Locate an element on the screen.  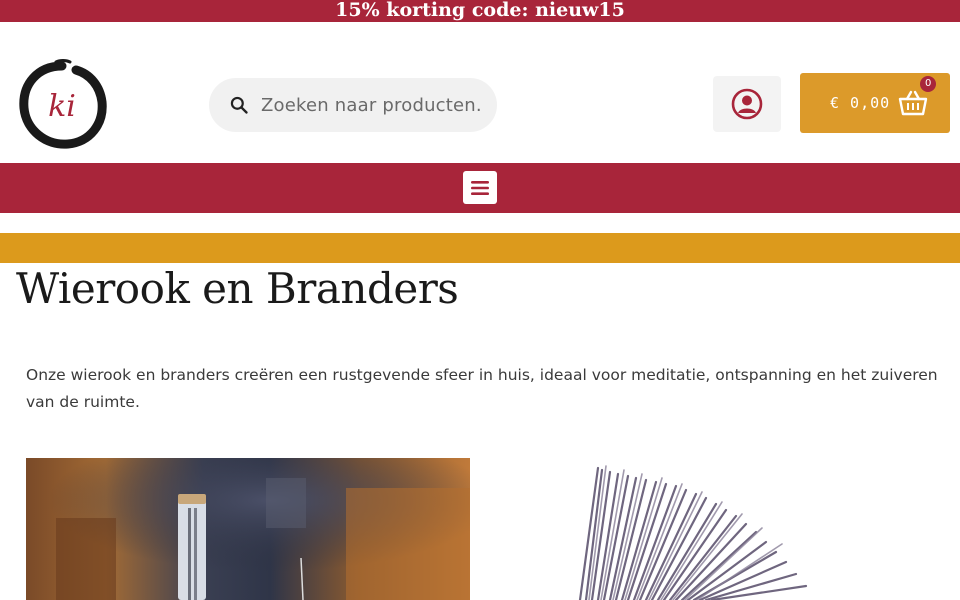
shopping-basket-icon is located at coordinates (913, 103).